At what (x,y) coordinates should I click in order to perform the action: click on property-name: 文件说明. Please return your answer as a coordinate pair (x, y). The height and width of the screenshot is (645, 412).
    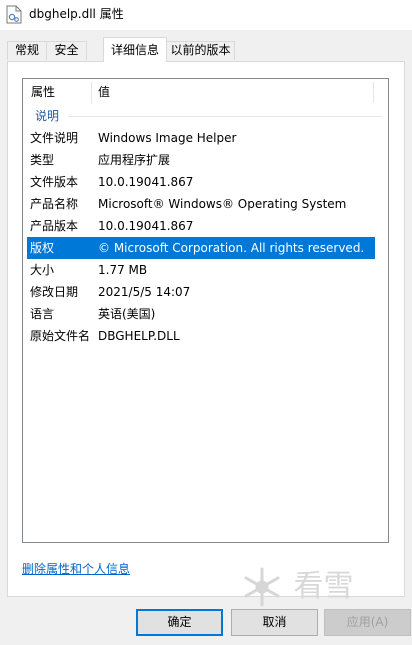
    Looking at the image, I should click on (54, 138).